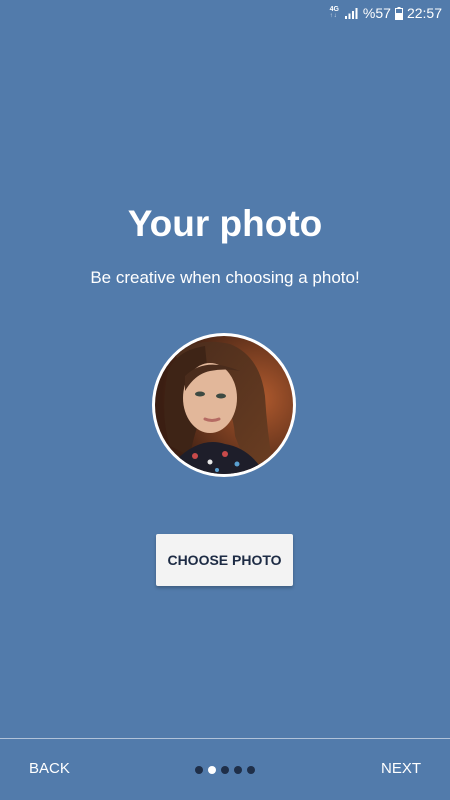  Describe the element at coordinates (224, 560) in the screenshot. I see `choose-photo-button: CHOOSE PHOTO` at that location.